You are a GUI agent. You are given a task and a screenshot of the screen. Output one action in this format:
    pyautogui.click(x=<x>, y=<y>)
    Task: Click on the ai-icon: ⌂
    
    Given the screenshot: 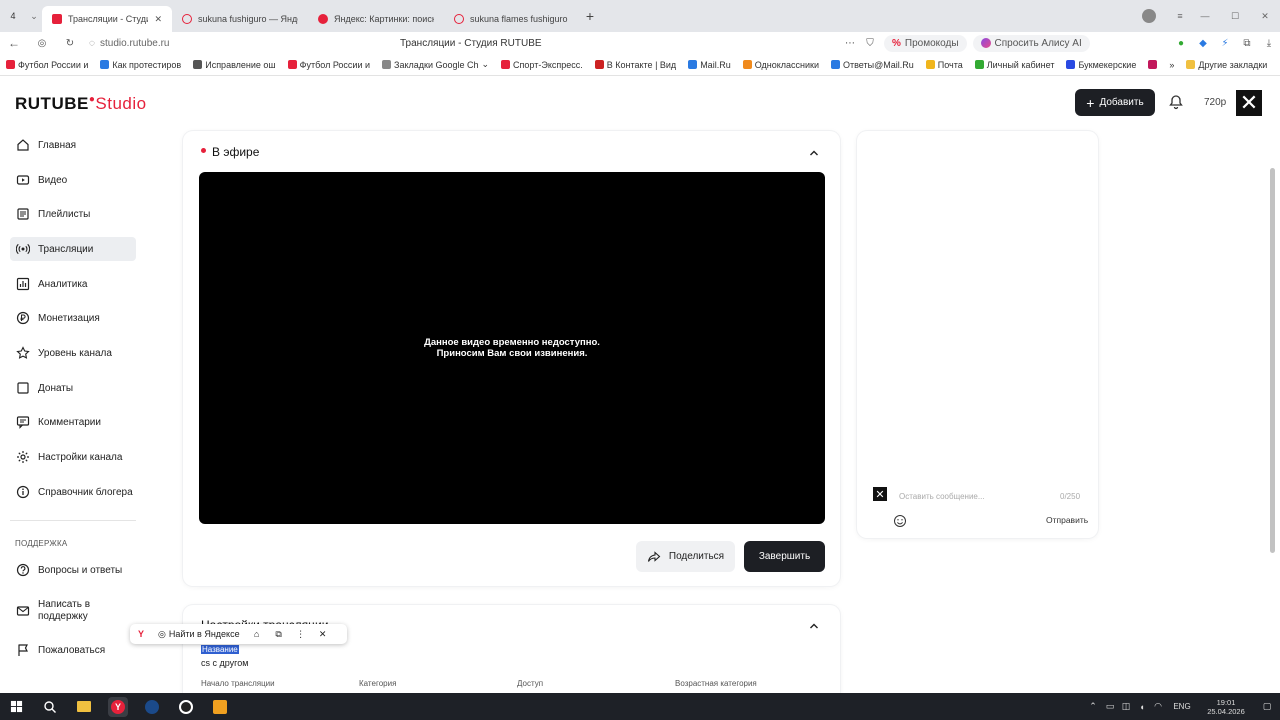 What is the action you would take?
    pyautogui.click(x=257, y=634)
    